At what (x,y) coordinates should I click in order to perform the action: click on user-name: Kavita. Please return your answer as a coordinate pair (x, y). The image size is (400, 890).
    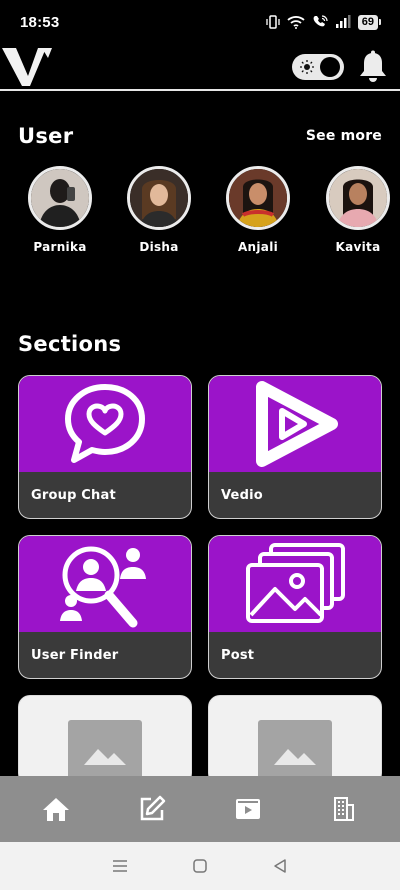
    Looking at the image, I should click on (358, 247).